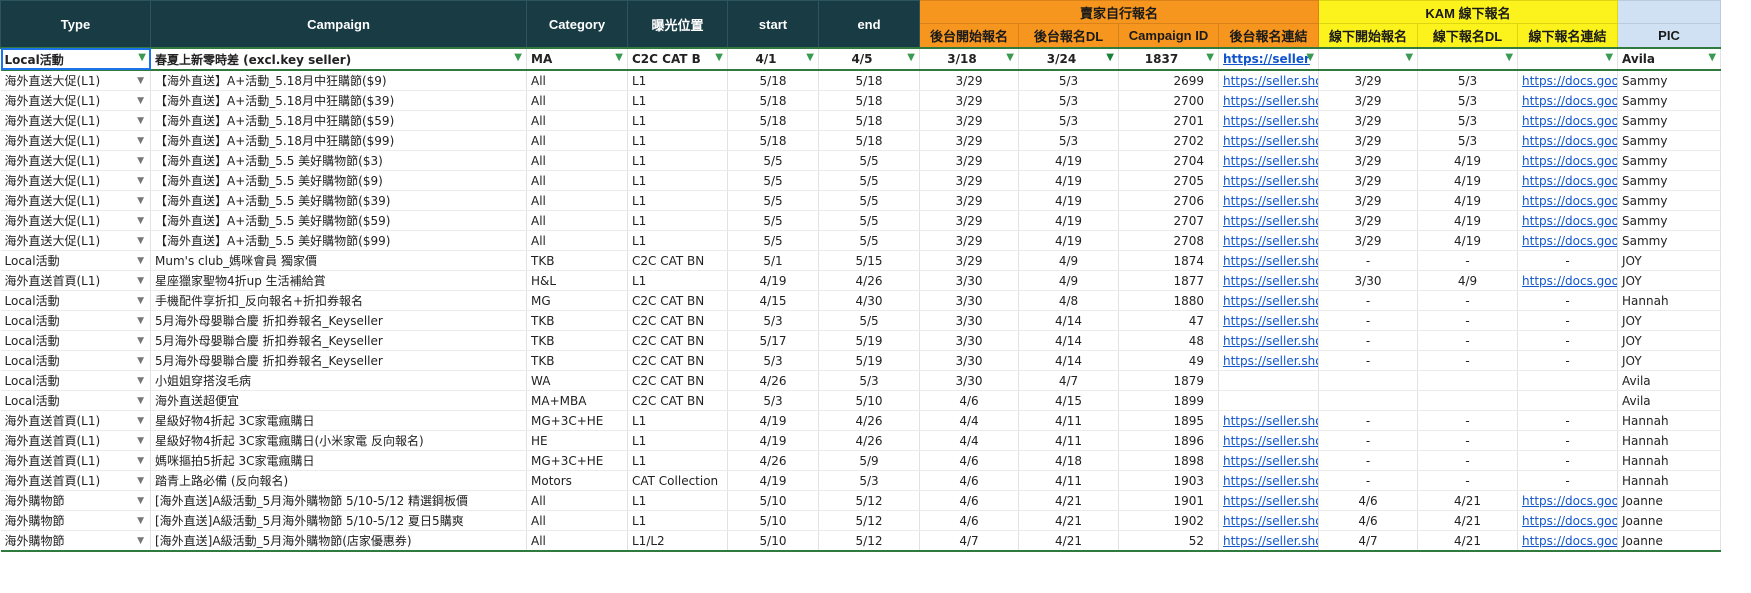 The width and height of the screenshot is (1751, 593). I want to click on cell-start: 5/10, so click(773, 520).